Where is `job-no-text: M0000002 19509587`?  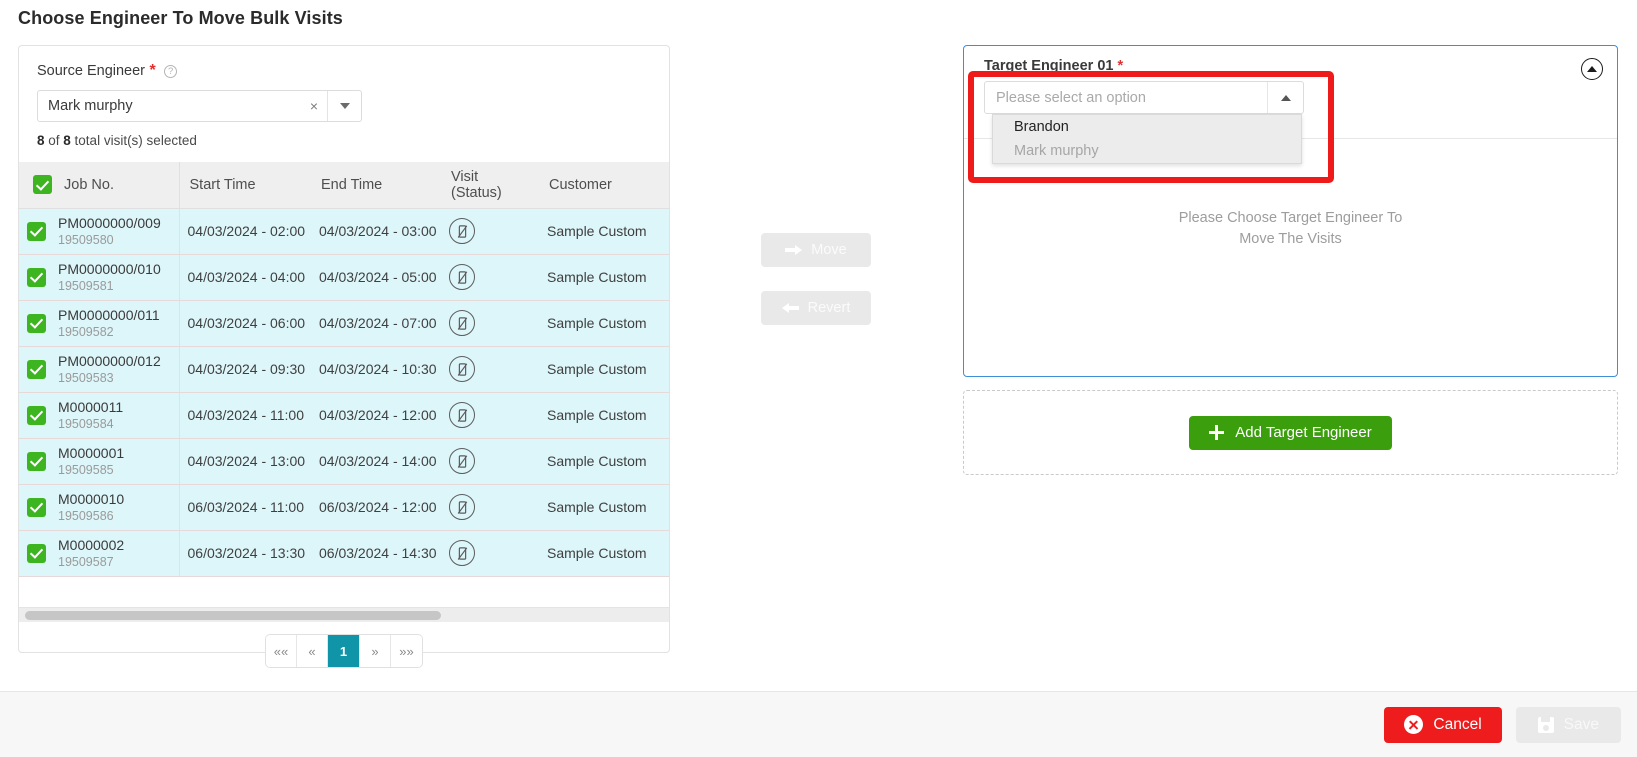
job-no-text: M0000002 19509587 is located at coordinates (91, 553).